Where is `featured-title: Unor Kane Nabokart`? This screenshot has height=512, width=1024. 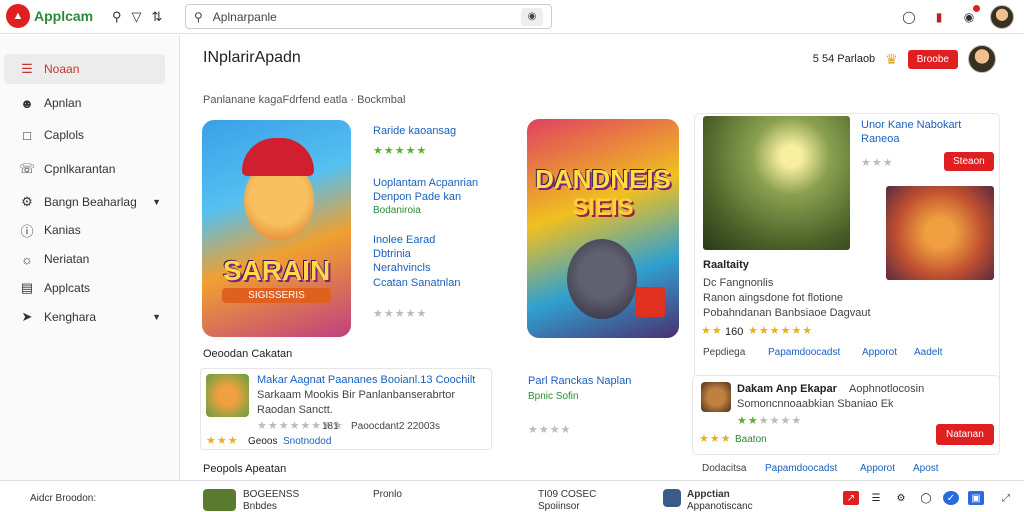 featured-title: Unor Kane Nabokart is located at coordinates (911, 125).